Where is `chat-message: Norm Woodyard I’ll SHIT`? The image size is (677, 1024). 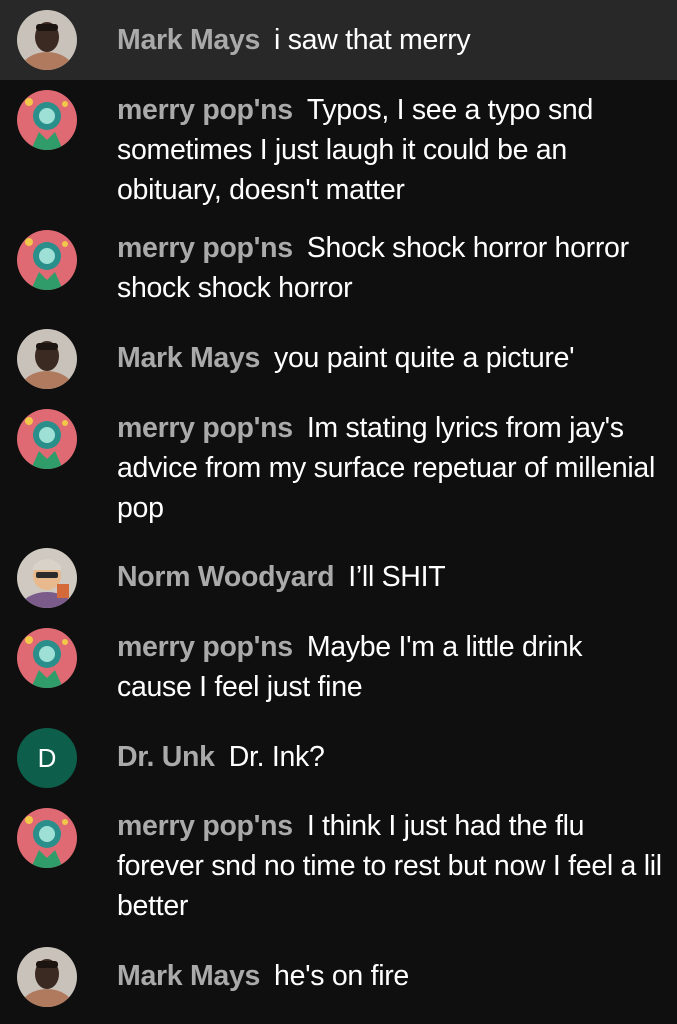
chat-message: Norm Woodyard I’ll SHIT is located at coordinates (338, 580).